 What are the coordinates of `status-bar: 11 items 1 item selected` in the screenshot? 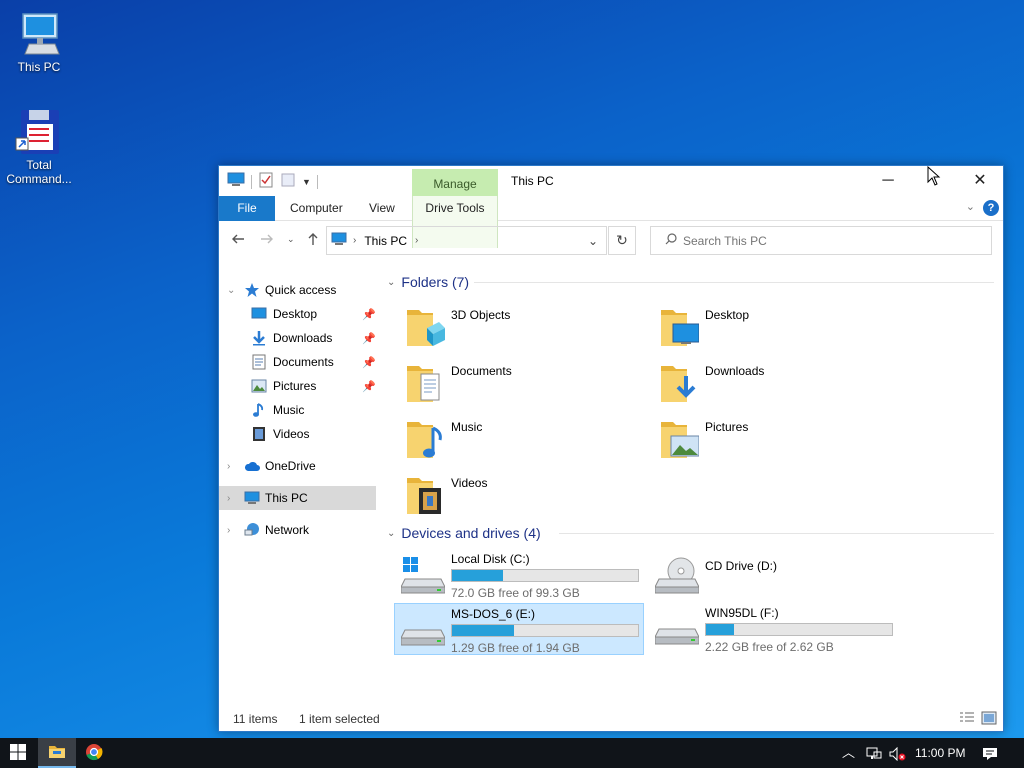 It's located at (611, 718).